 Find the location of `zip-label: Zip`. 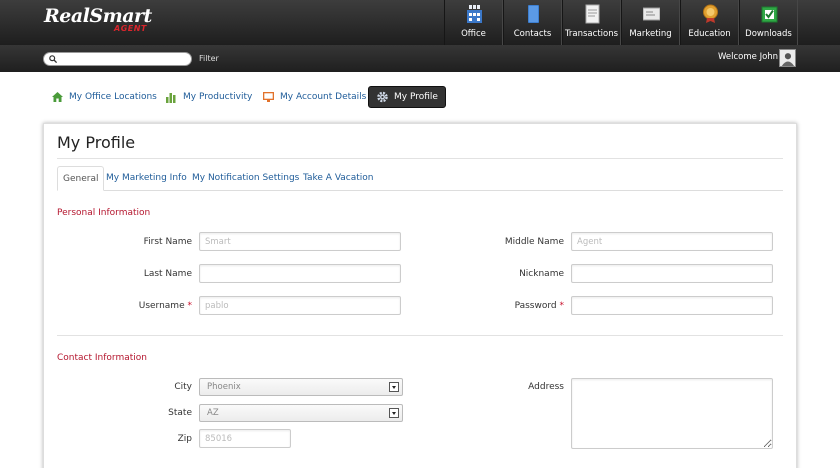

zip-label: Zip is located at coordinates (184, 439).